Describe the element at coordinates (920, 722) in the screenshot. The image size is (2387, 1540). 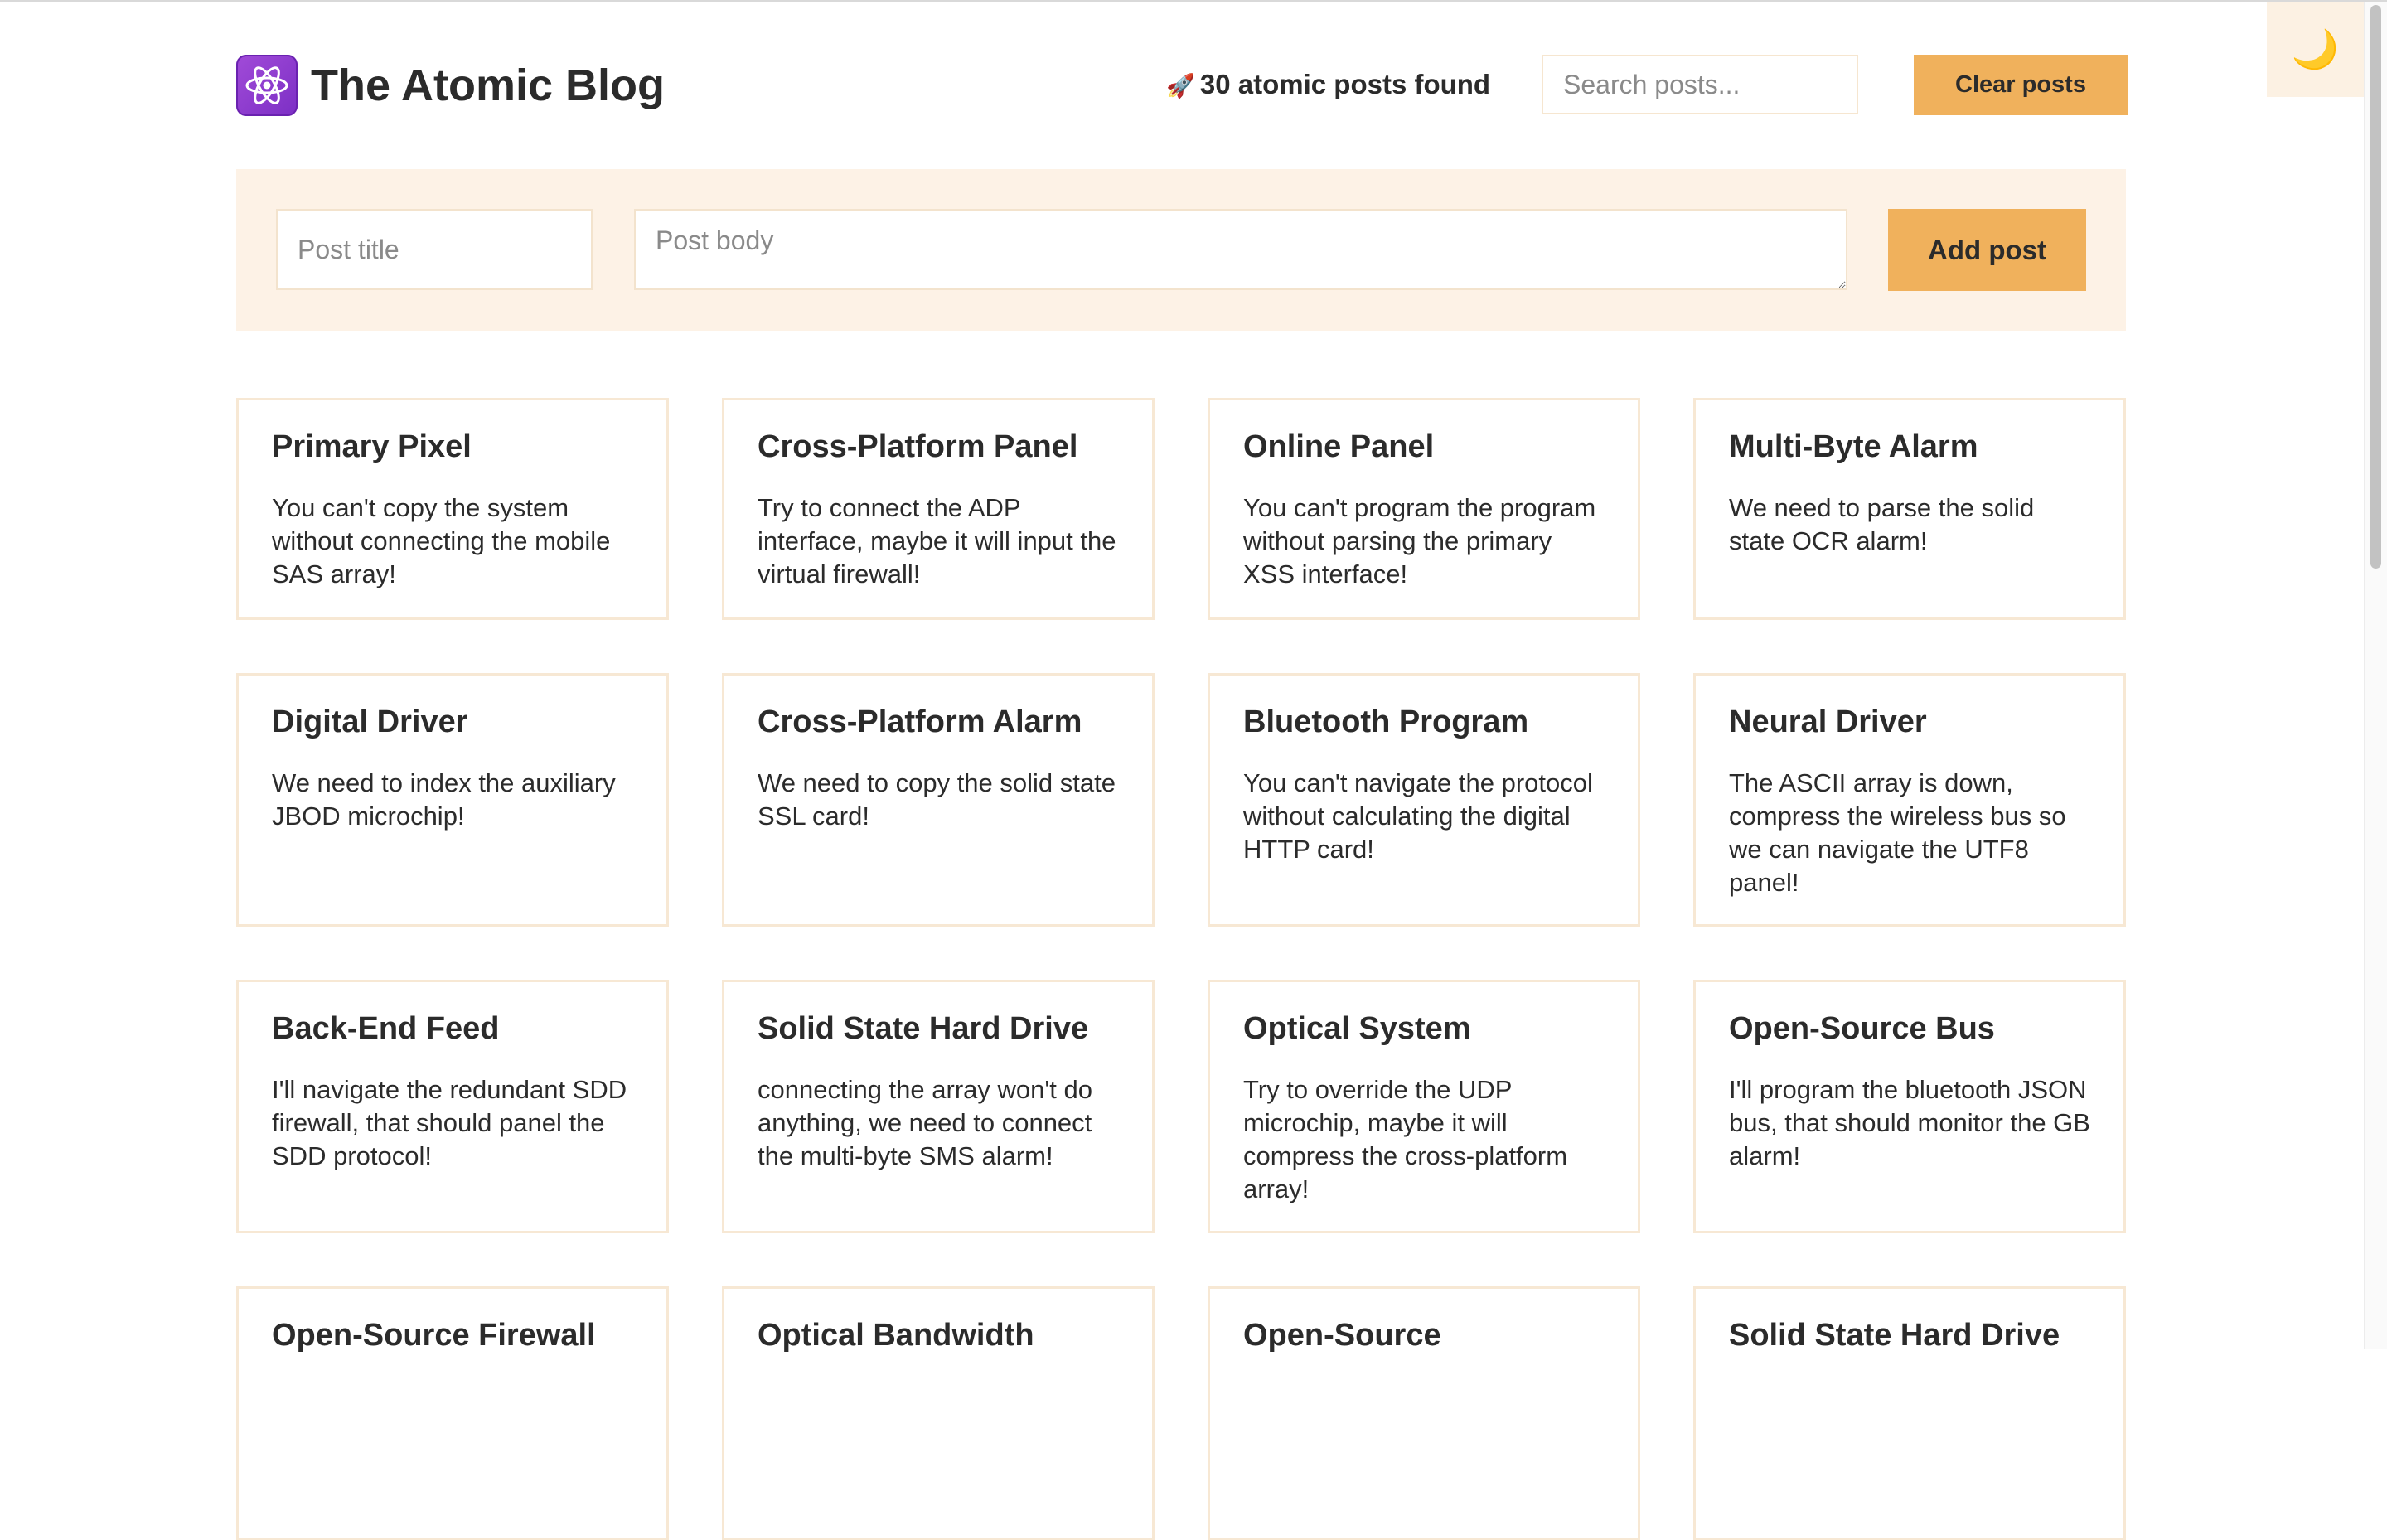
I see `post-title: Cross-Platform Alarm` at that location.